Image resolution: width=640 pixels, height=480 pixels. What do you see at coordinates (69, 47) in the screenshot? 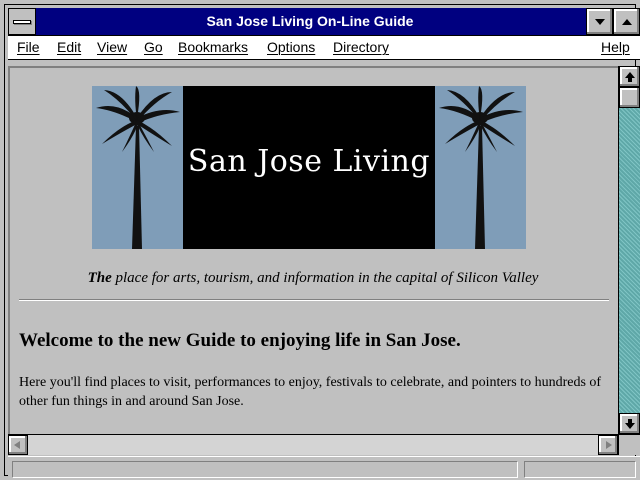
I see `menu-edit: Edit` at bounding box center [69, 47].